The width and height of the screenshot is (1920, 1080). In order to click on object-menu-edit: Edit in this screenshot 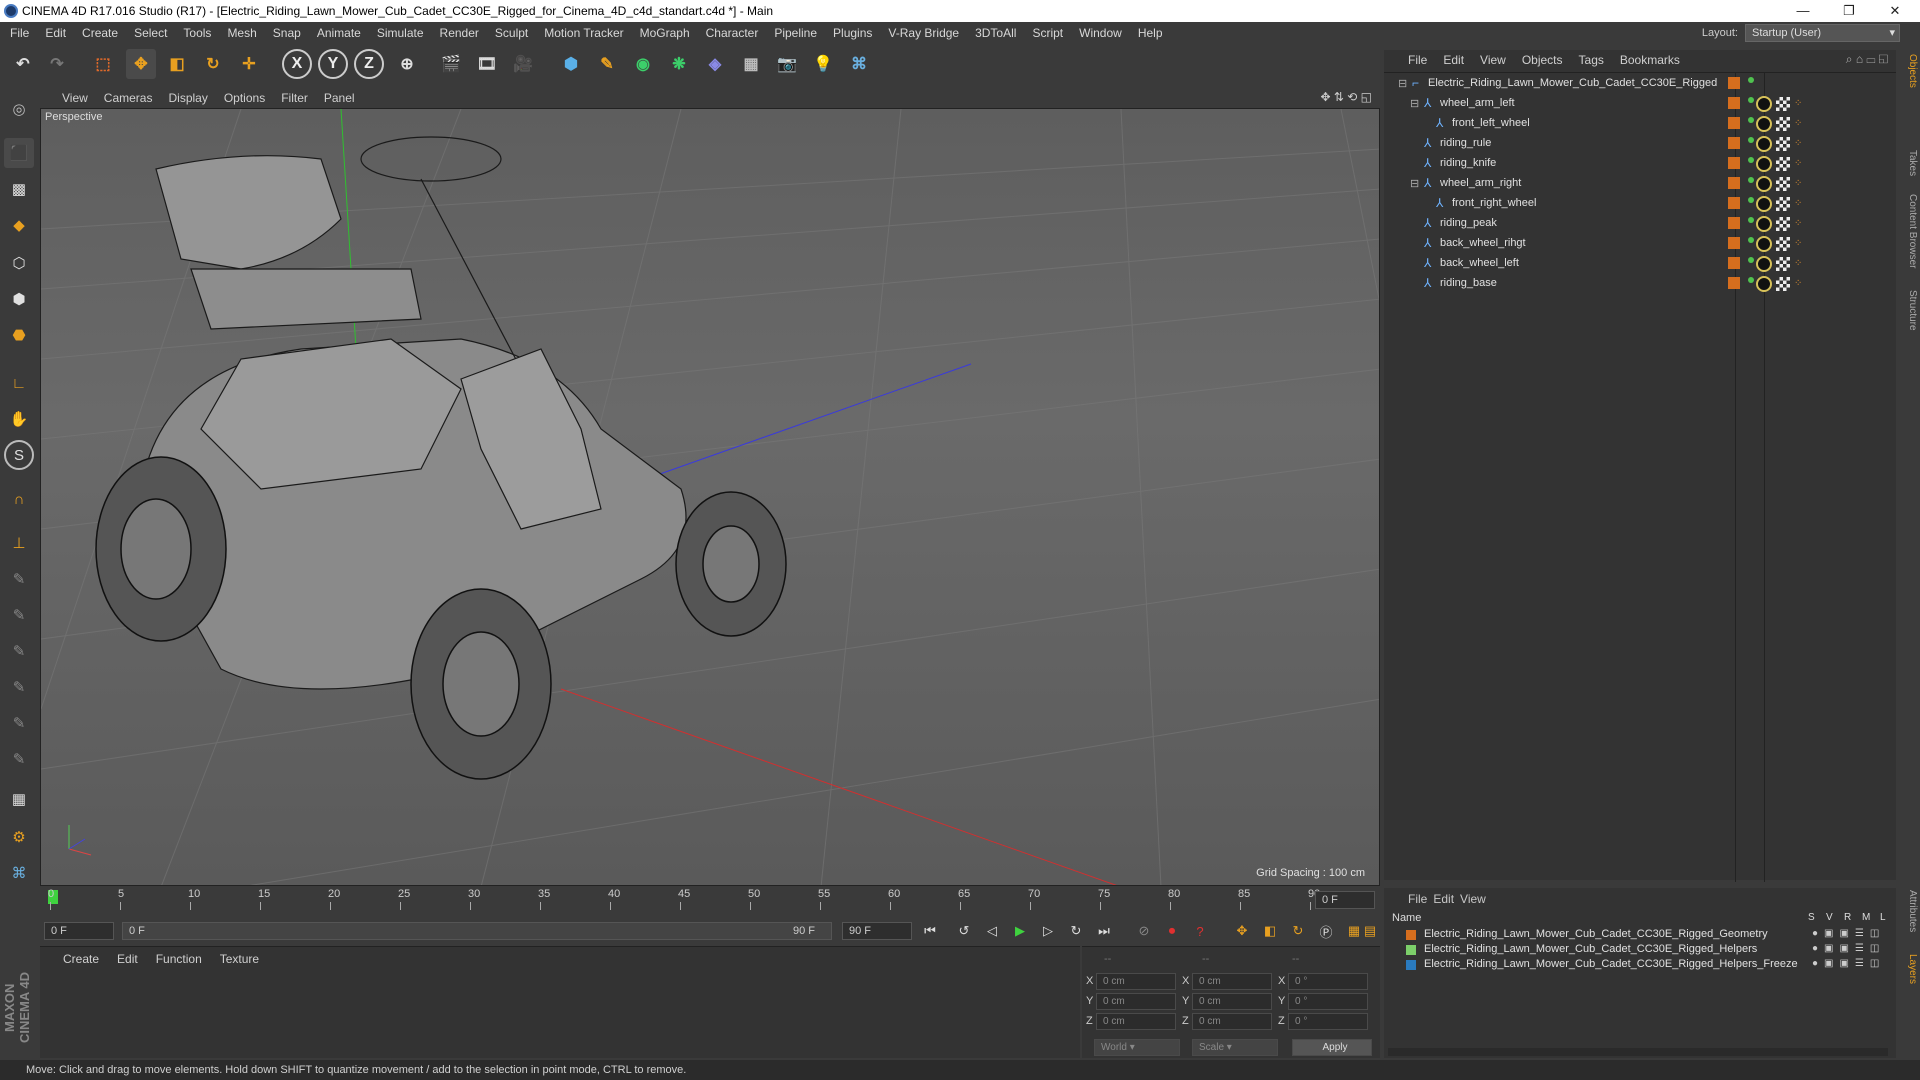, I will do `click(1453, 60)`.